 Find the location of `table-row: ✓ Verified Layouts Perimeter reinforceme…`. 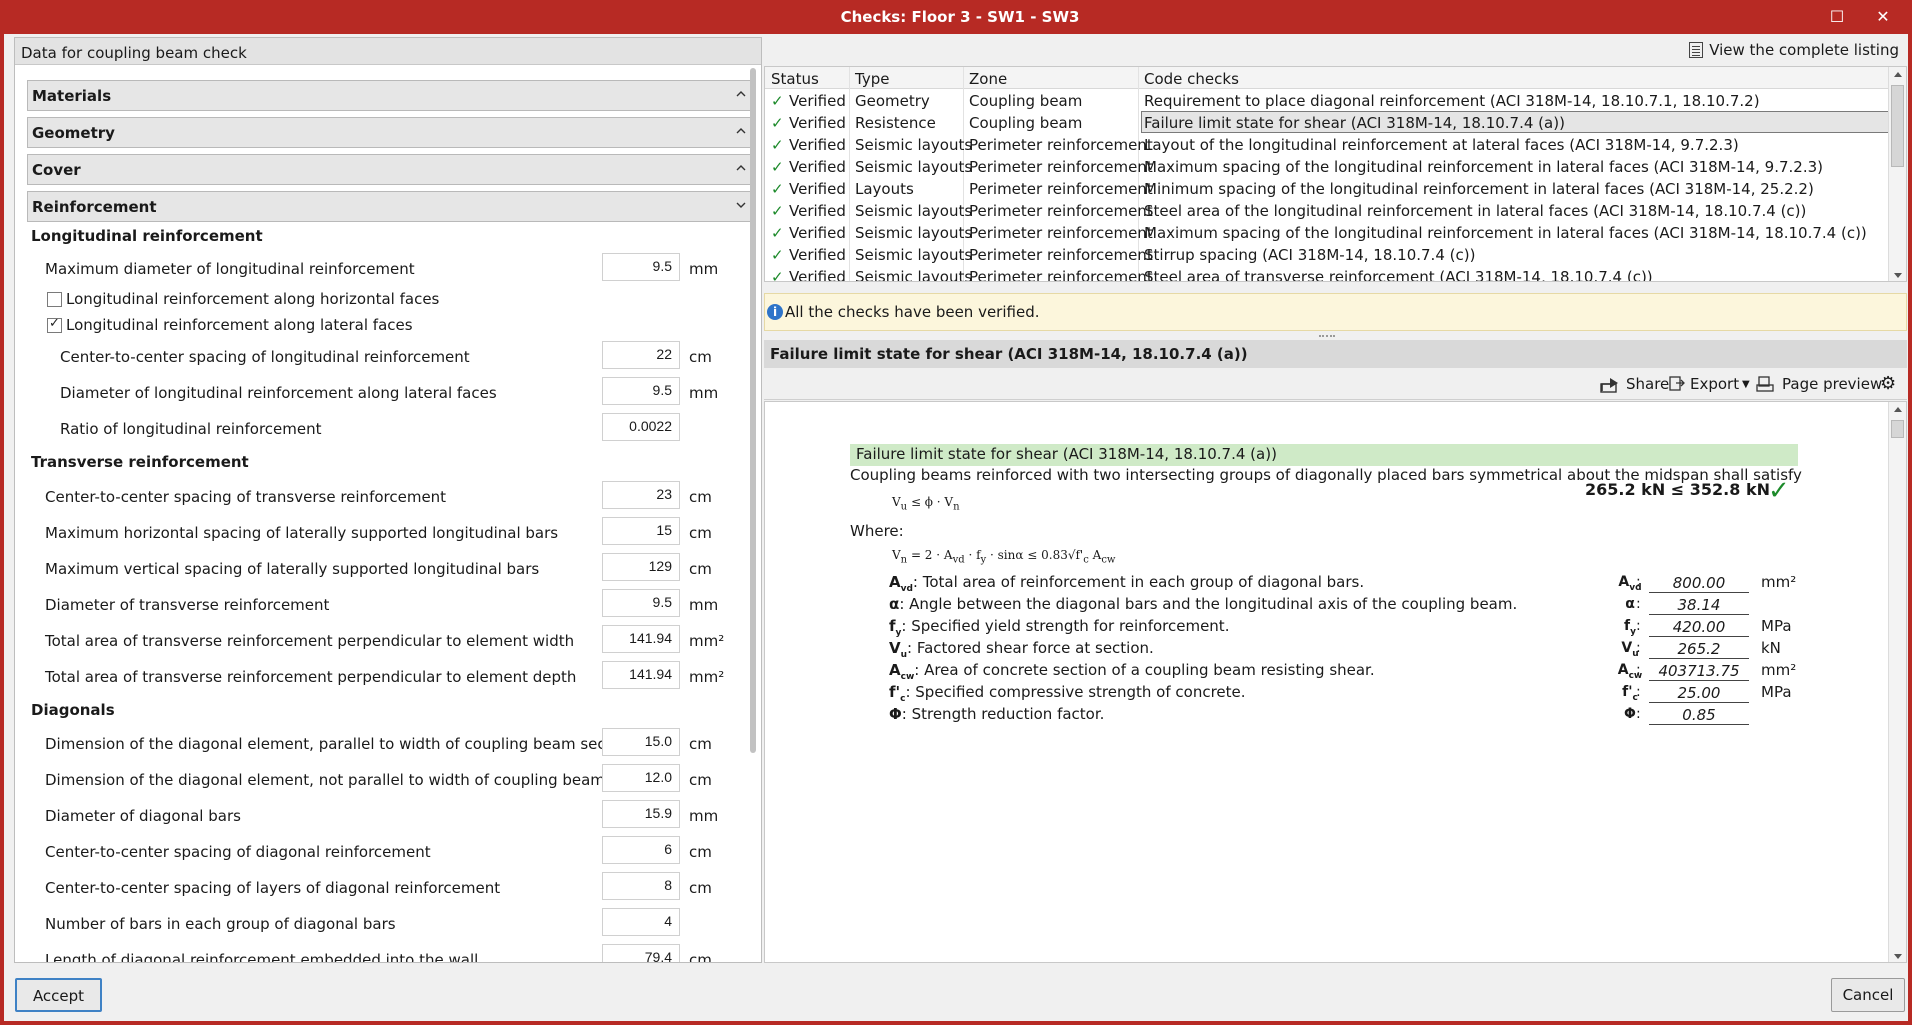

table-row: ✓ Verified Layouts Perimeter reinforceme… is located at coordinates (1327, 189).